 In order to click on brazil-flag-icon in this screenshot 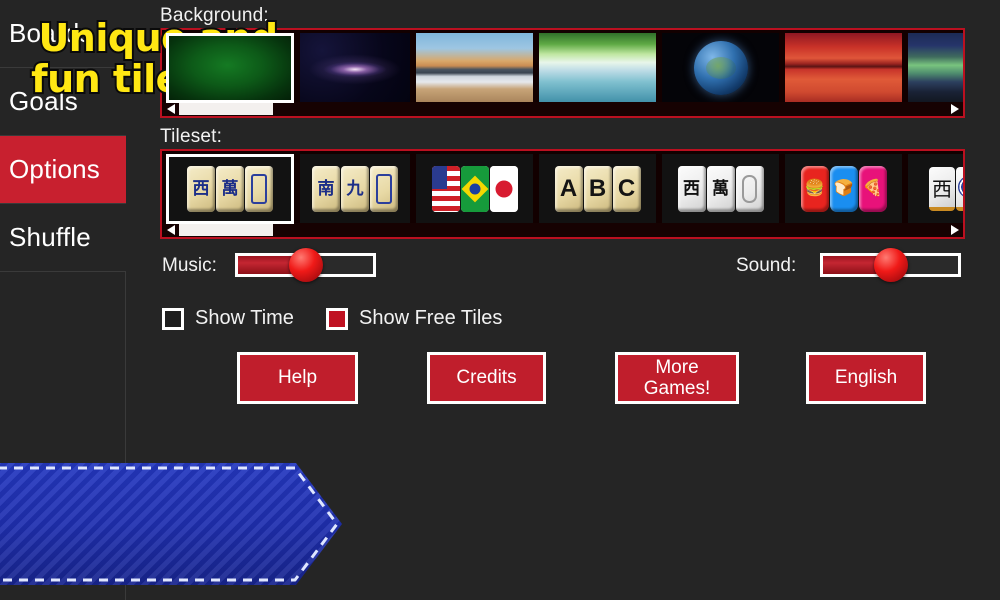, I will do `click(474, 189)`.